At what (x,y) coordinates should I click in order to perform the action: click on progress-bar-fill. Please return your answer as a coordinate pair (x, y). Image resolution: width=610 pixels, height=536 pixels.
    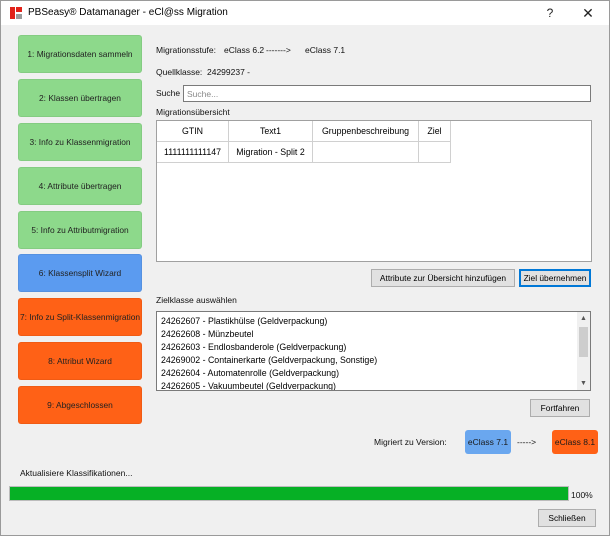
    Looking at the image, I should click on (289, 493).